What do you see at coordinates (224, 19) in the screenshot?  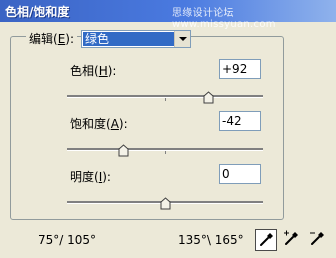 I see `watermark: 思缘设计论坛 www.missyuan.com` at bounding box center [224, 19].